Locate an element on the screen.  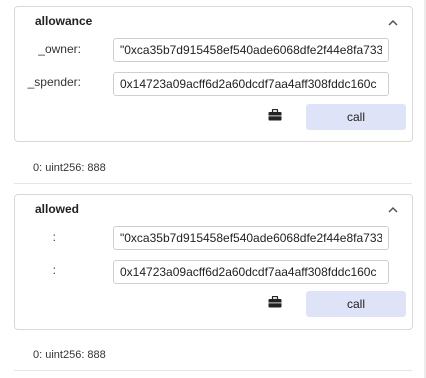
param-label-1: : is located at coordinates (54, 237).